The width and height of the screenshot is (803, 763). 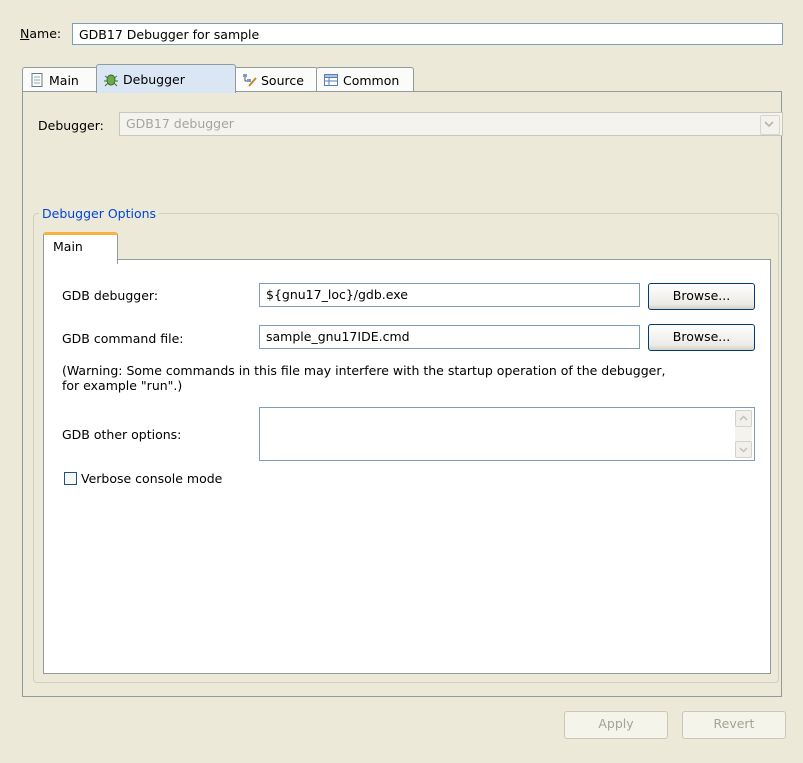 I want to click on verbose-label: Verbose console mode, so click(x=152, y=478).